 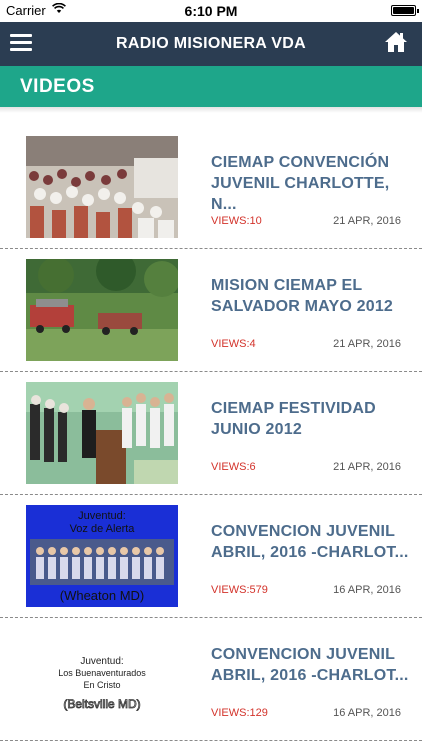 I want to click on nav-bar: RADIO MISIONERA VDA, so click(x=211, y=44).